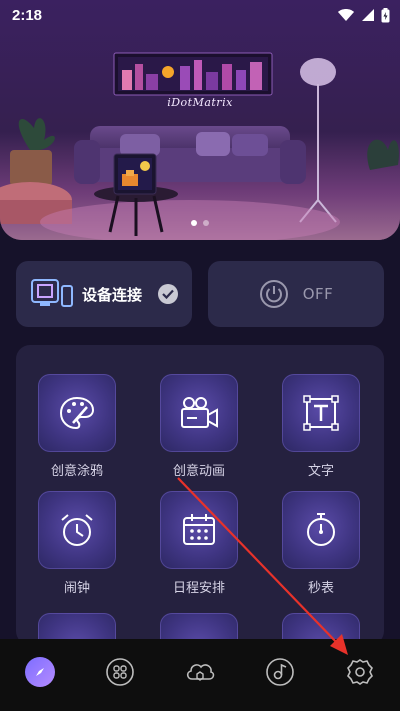  I want to click on stopwatch-icon, so click(321, 529).